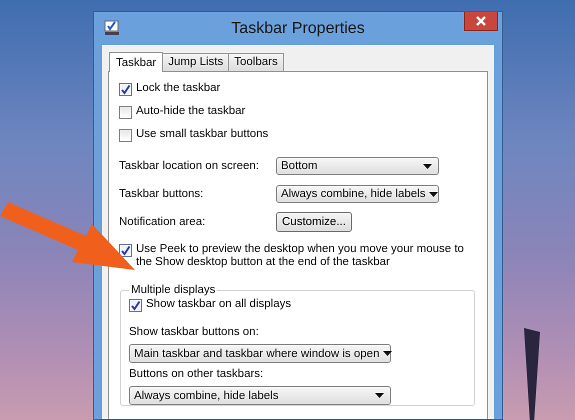 The width and height of the screenshot is (575, 420). Describe the element at coordinates (219, 304) in the screenshot. I see `checkbox-label: Show taskbar on all displays` at that location.